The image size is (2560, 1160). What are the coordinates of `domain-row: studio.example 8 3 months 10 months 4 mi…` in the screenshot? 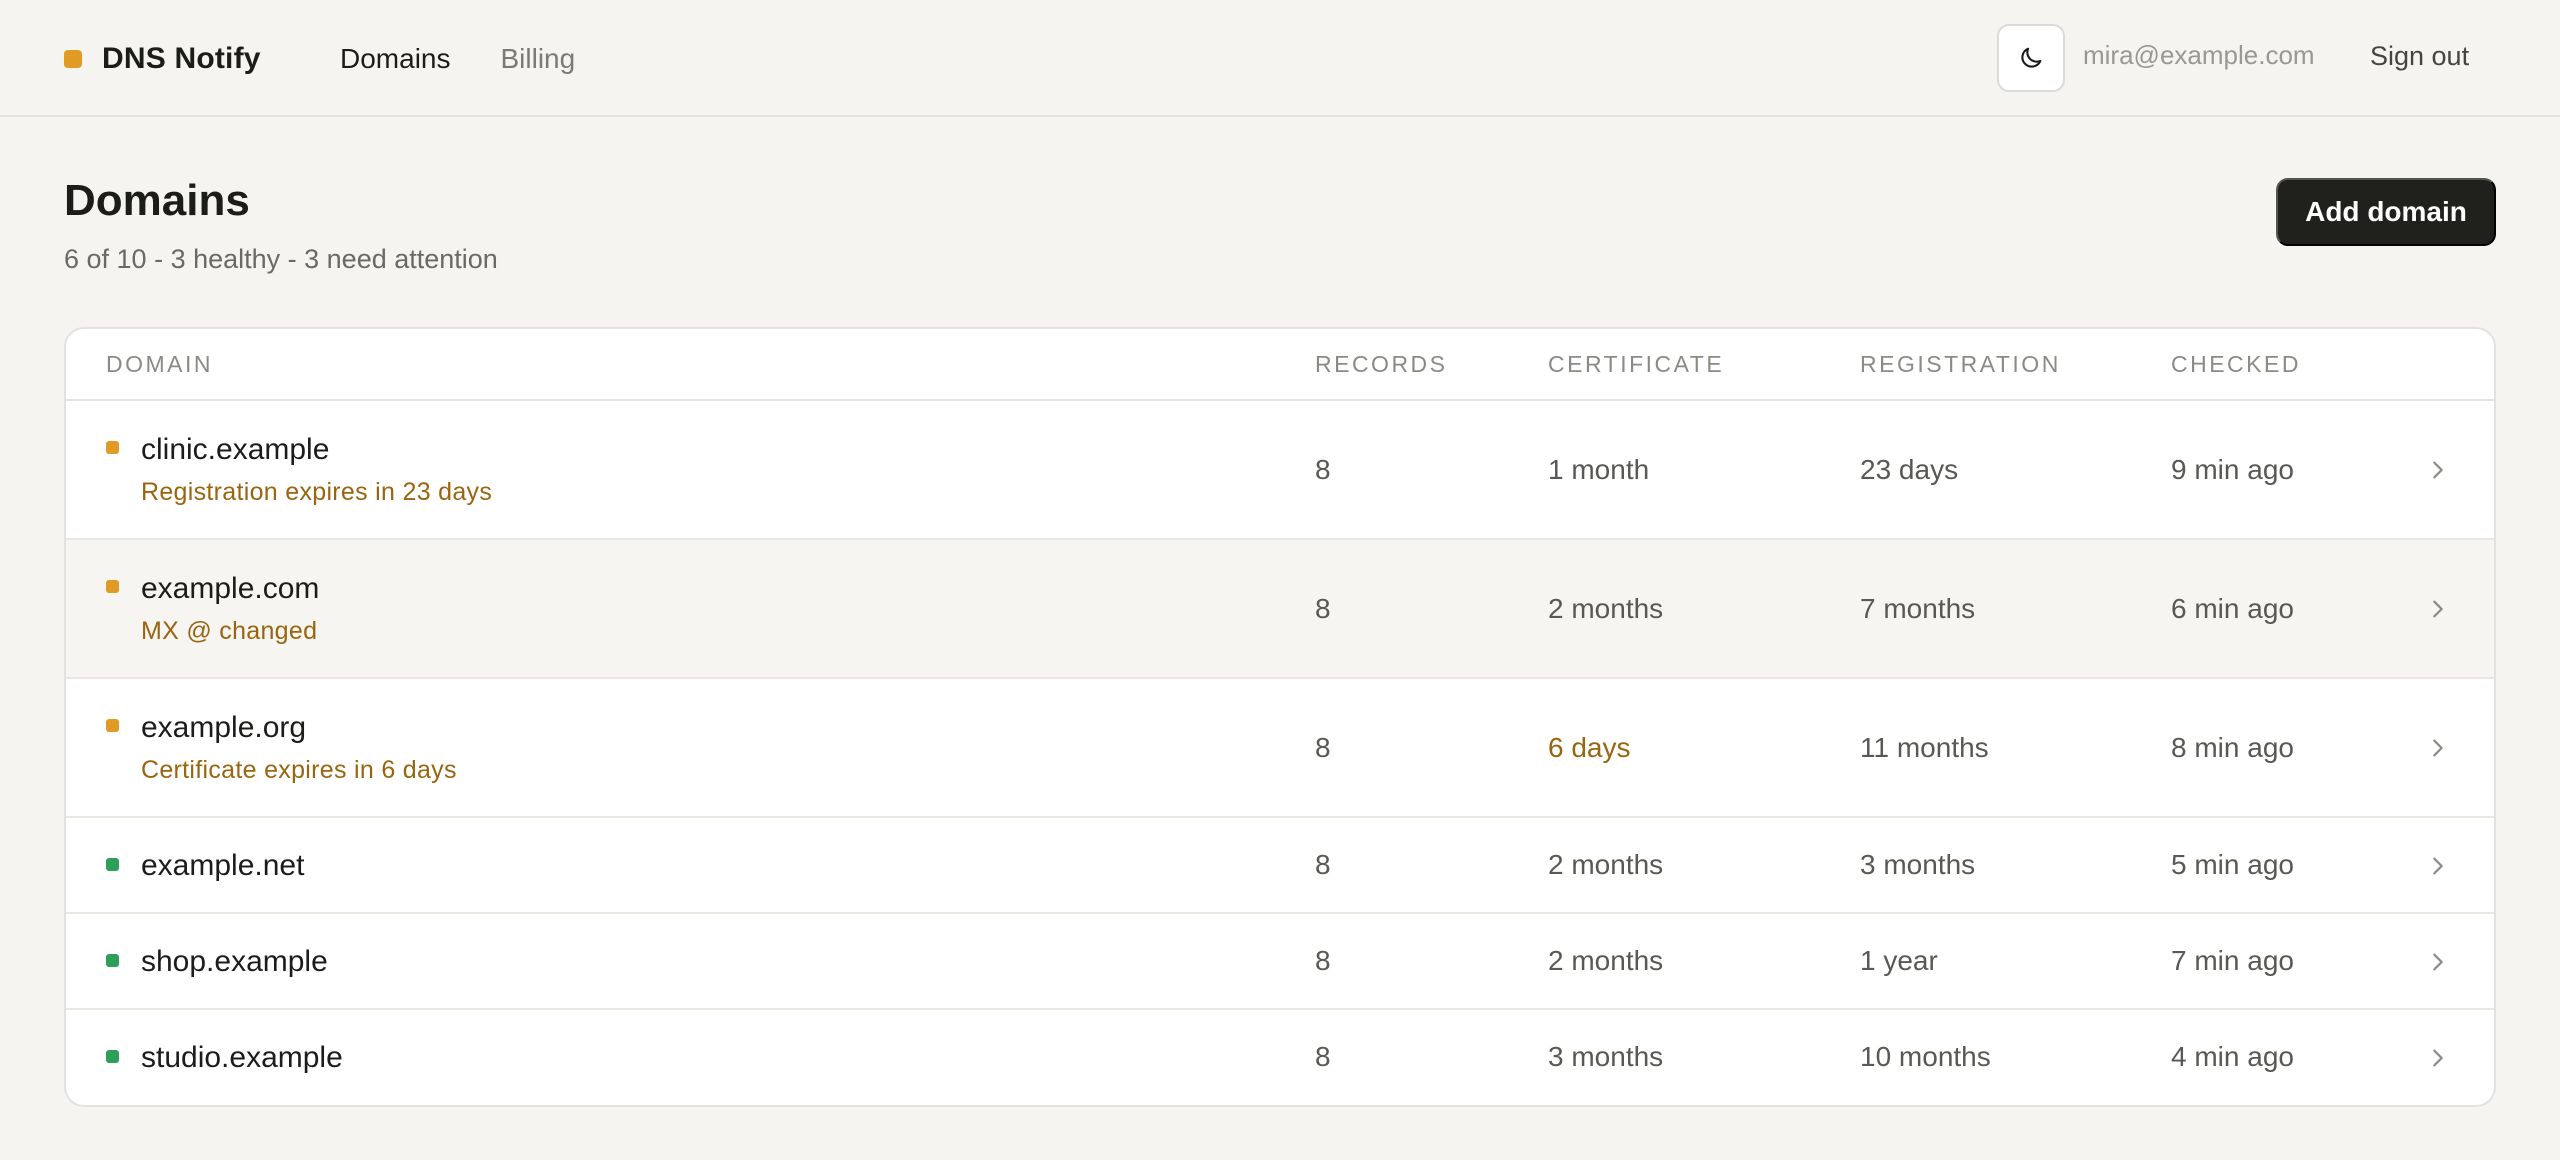 It's located at (1280, 1057).